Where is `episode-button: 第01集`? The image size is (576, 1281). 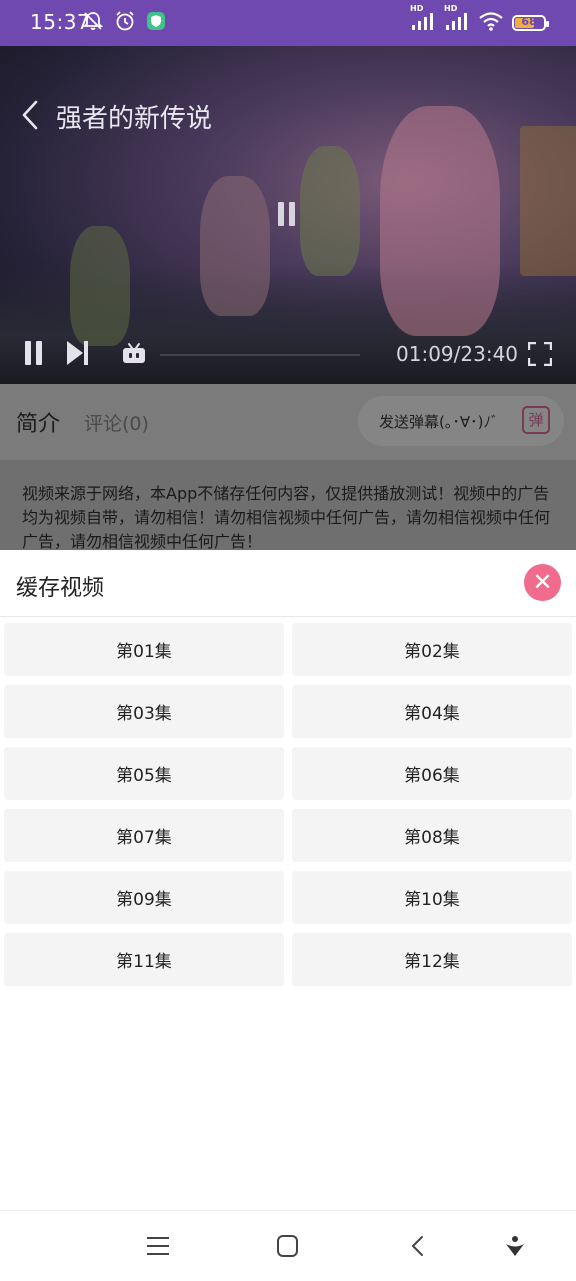
episode-button: 第01集 is located at coordinates (144, 649).